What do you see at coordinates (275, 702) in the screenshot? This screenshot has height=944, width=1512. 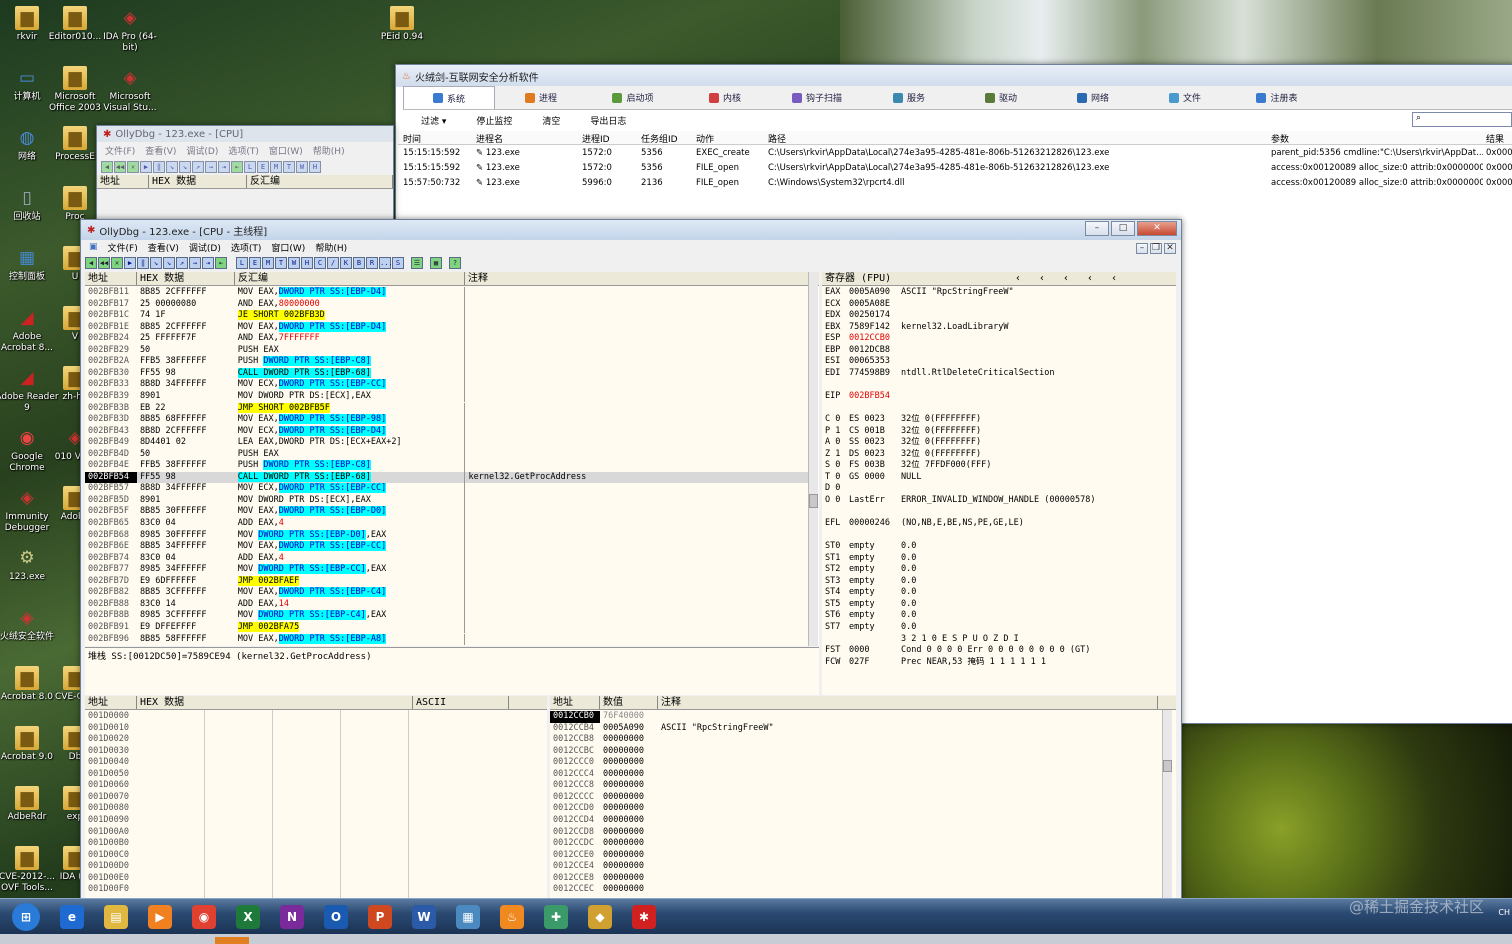 I see `column-header: HEX 数据` at bounding box center [275, 702].